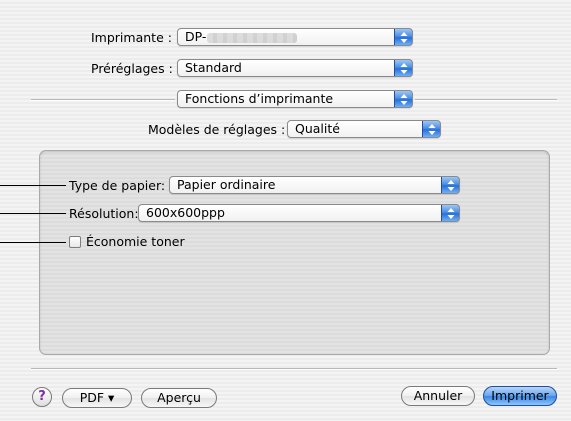  What do you see at coordinates (131, 37) in the screenshot?
I see `printer-label: Imprimante :` at bounding box center [131, 37].